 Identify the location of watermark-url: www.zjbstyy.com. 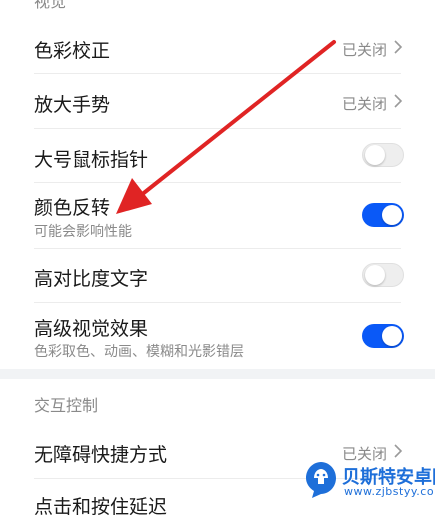
(389, 491).